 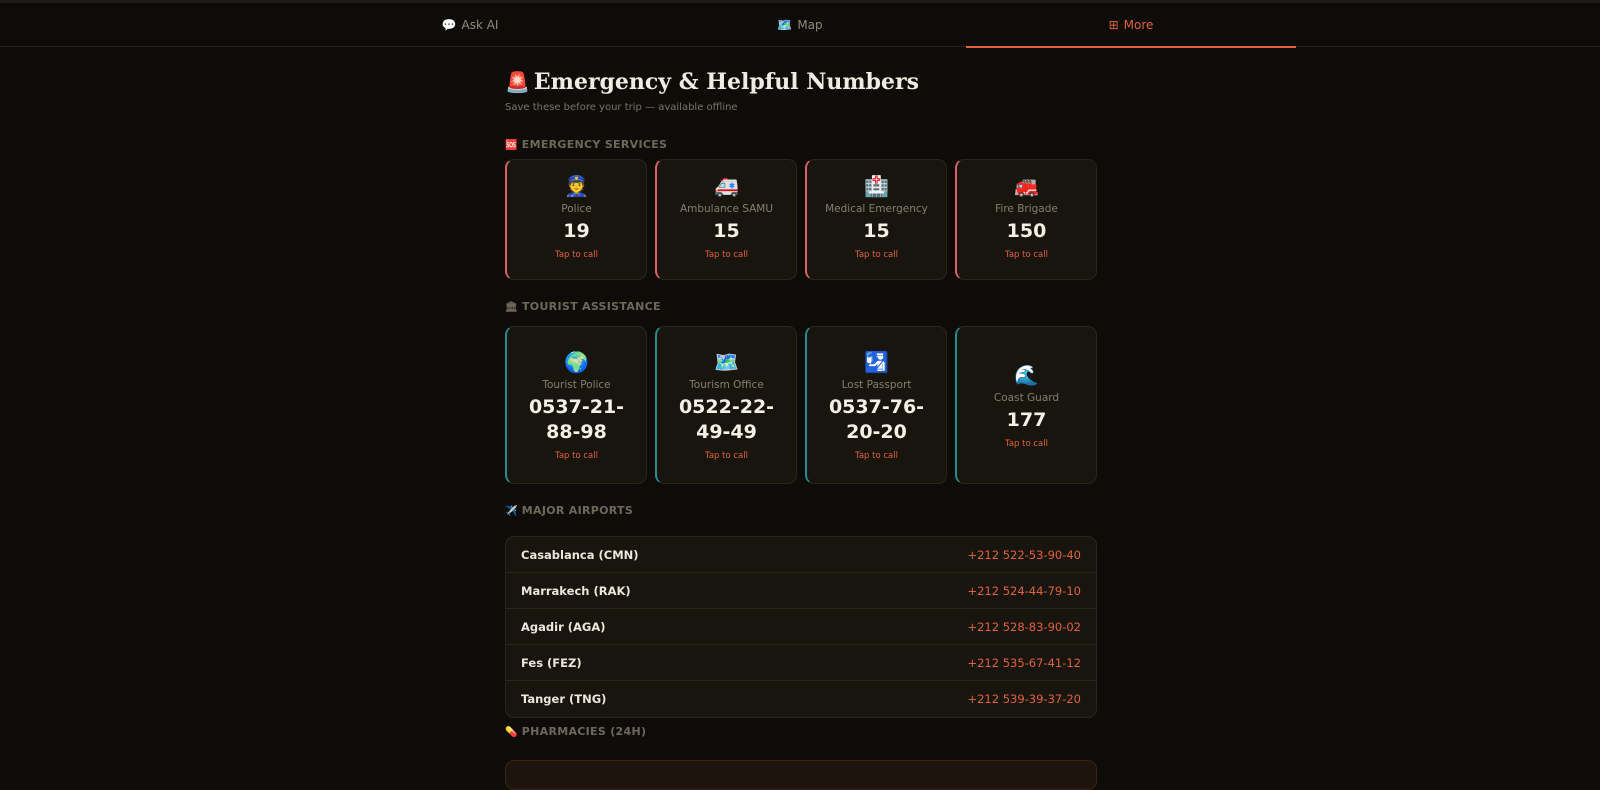 I want to click on table-row: Marrakech (RAK) +212 524-44-79-10, so click(x=801, y=591).